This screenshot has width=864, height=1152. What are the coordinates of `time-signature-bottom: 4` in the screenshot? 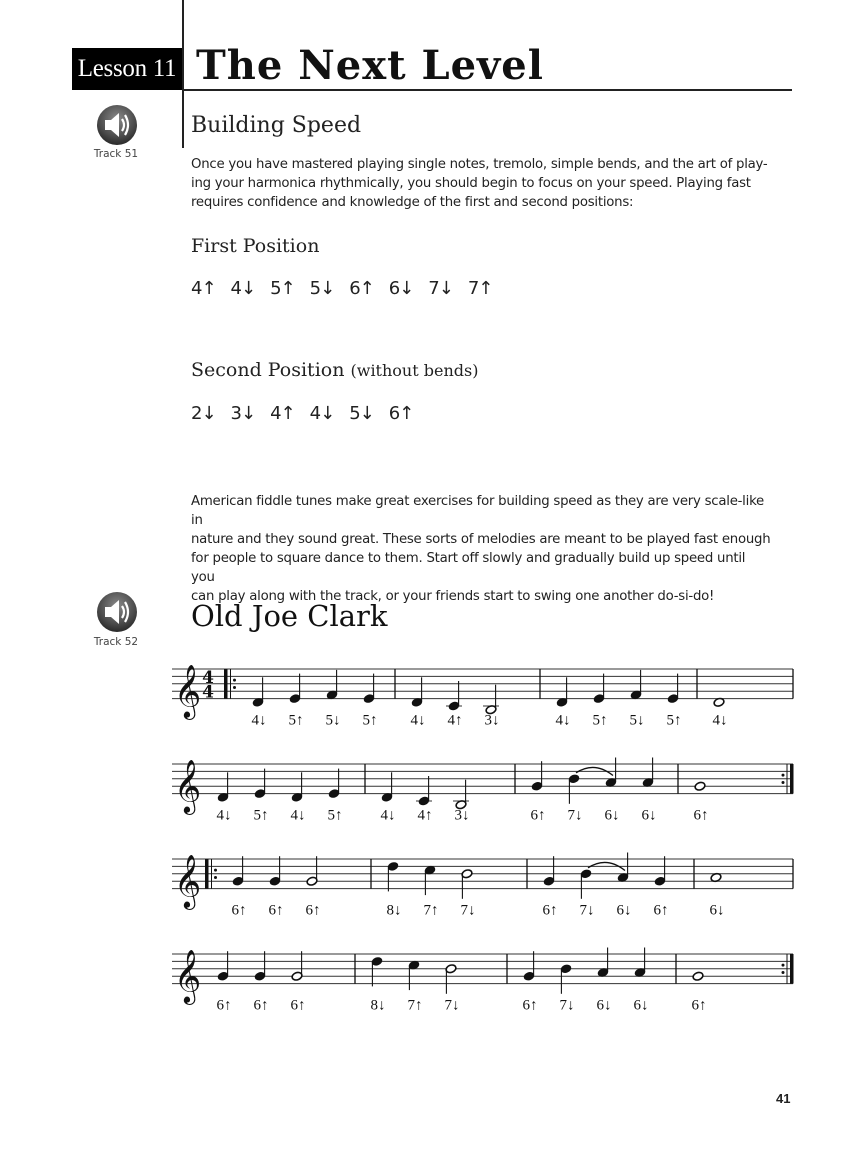 It's located at (208, 693).